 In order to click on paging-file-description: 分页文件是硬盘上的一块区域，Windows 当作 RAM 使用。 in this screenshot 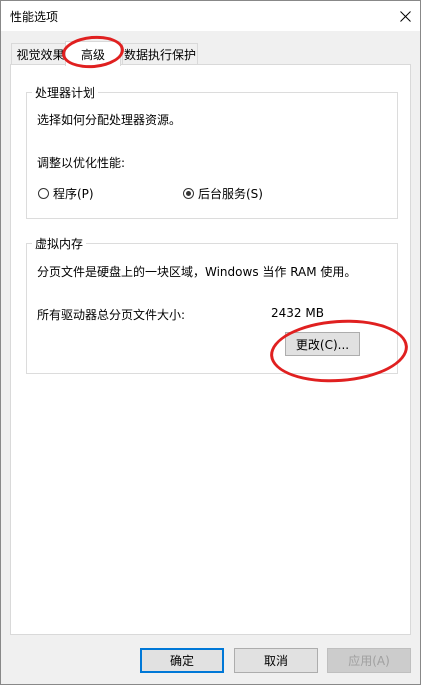, I will do `click(197, 272)`.